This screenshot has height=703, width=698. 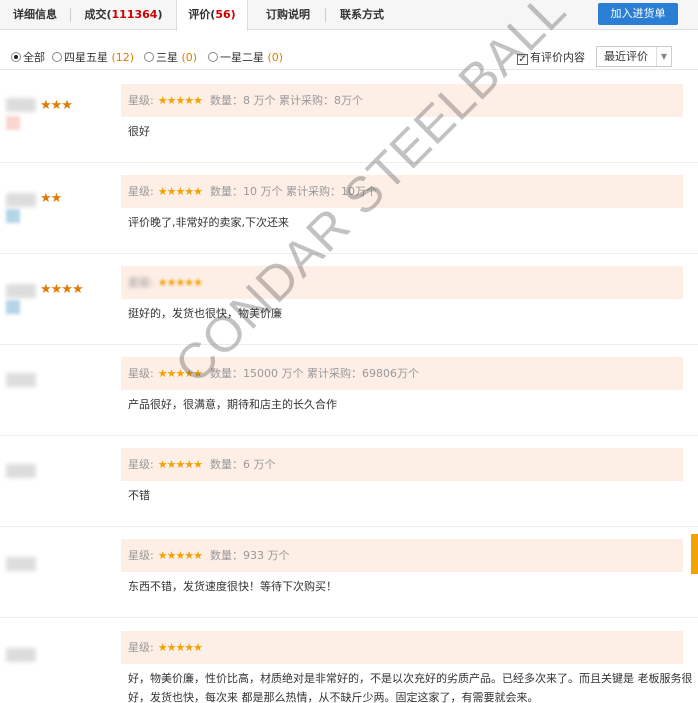 I want to click on filter-label: 三星, so click(x=169, y=57).